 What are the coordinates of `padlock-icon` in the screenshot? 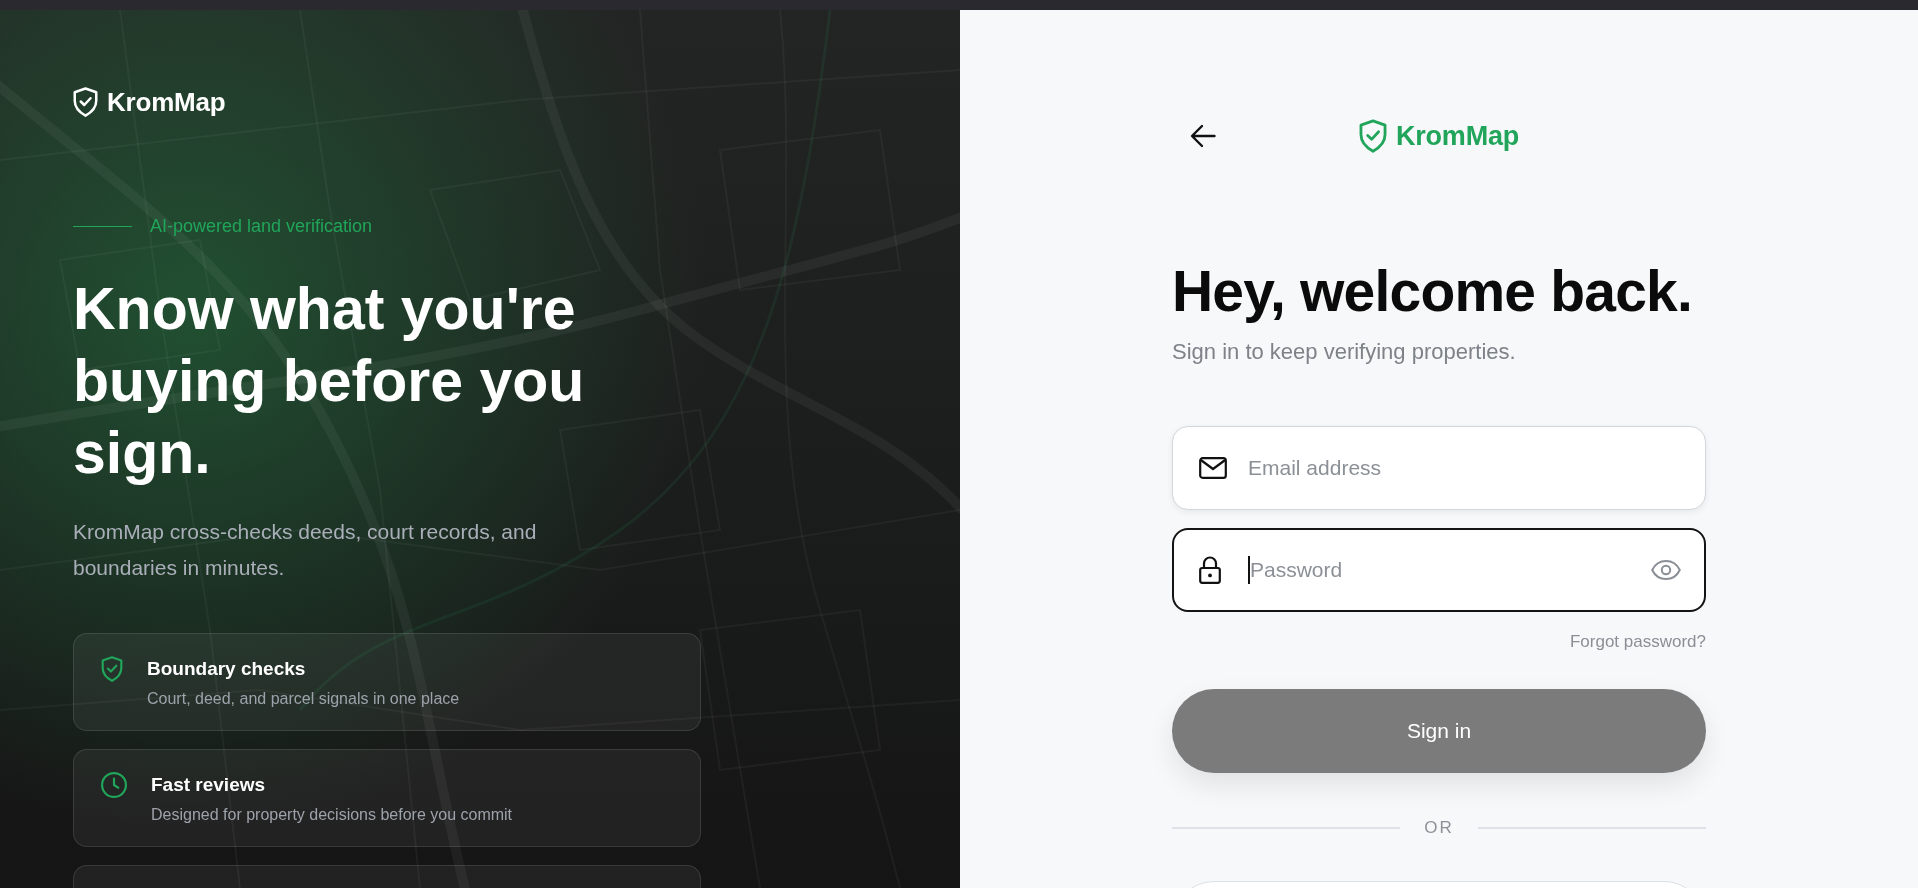 It's located at (1210, 570).